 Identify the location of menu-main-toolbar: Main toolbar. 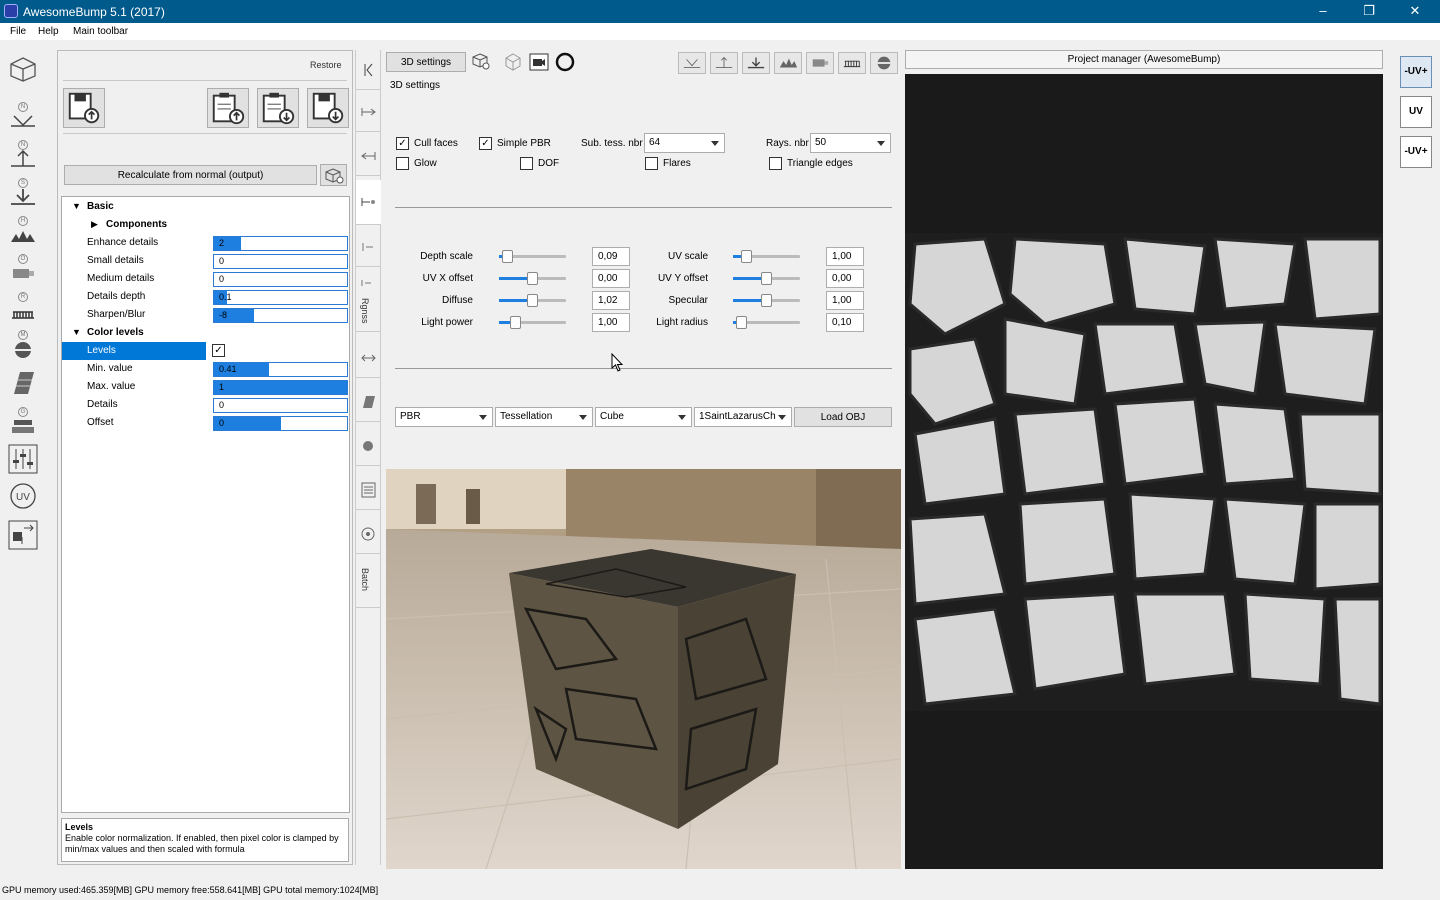
(100, 31).